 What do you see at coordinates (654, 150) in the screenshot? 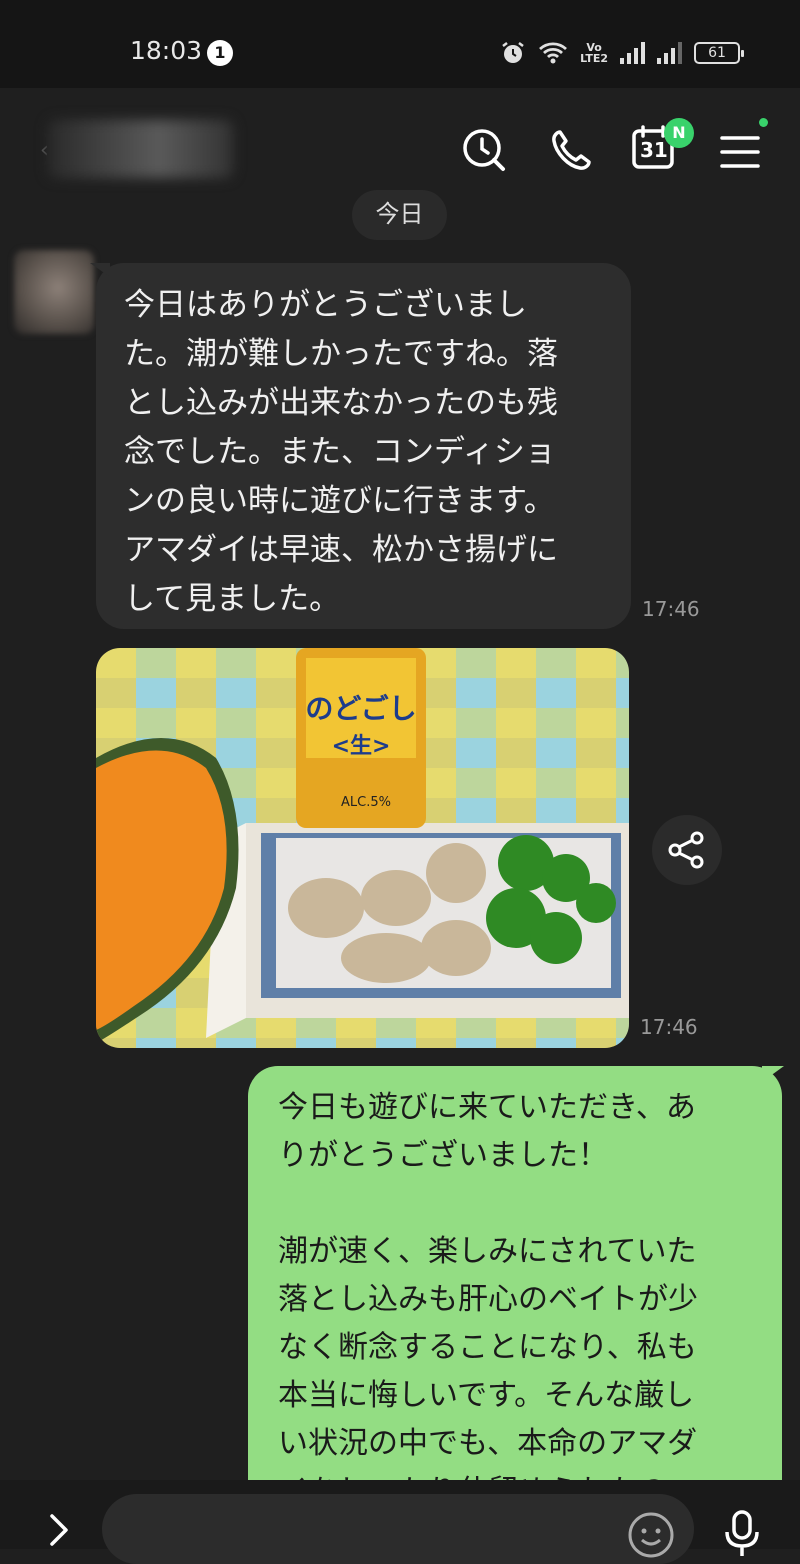
I see `calendar-day: 31` at bounding box center [654, 150].